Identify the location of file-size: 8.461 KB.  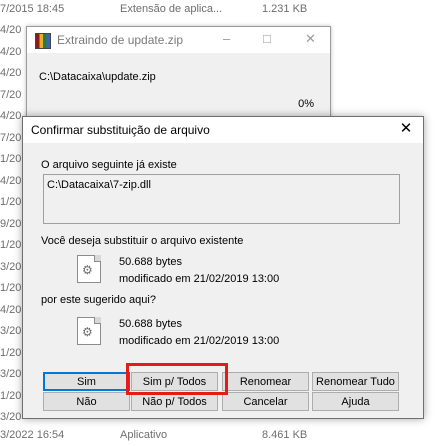
(285, 435).